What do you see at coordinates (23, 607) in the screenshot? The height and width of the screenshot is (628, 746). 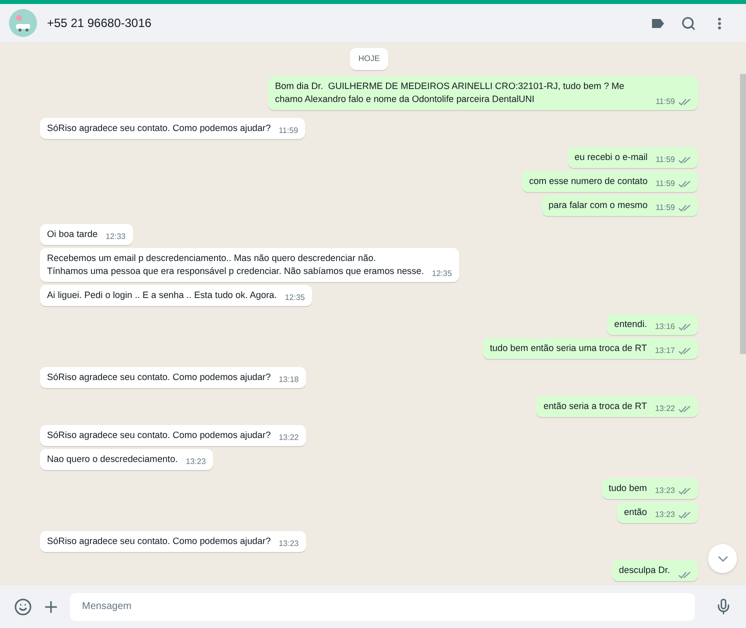 I see `emoji-icon` at bounding box center [23, 607].